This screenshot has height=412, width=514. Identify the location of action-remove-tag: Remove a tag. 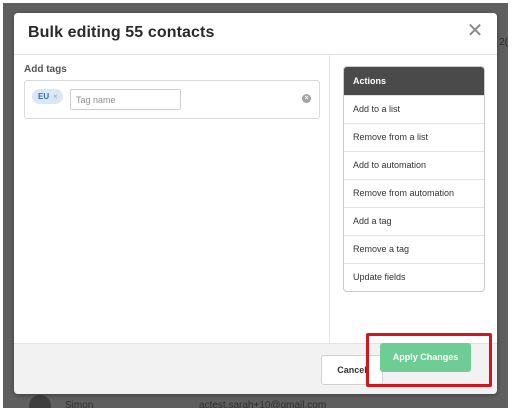
(414, 249).